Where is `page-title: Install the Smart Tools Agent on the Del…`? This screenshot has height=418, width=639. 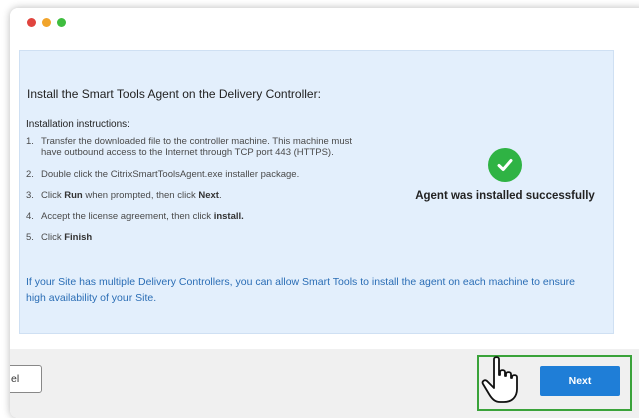
page-title: Install the Smart Tools Agent on the Del… is located at coordinates (174, 94).